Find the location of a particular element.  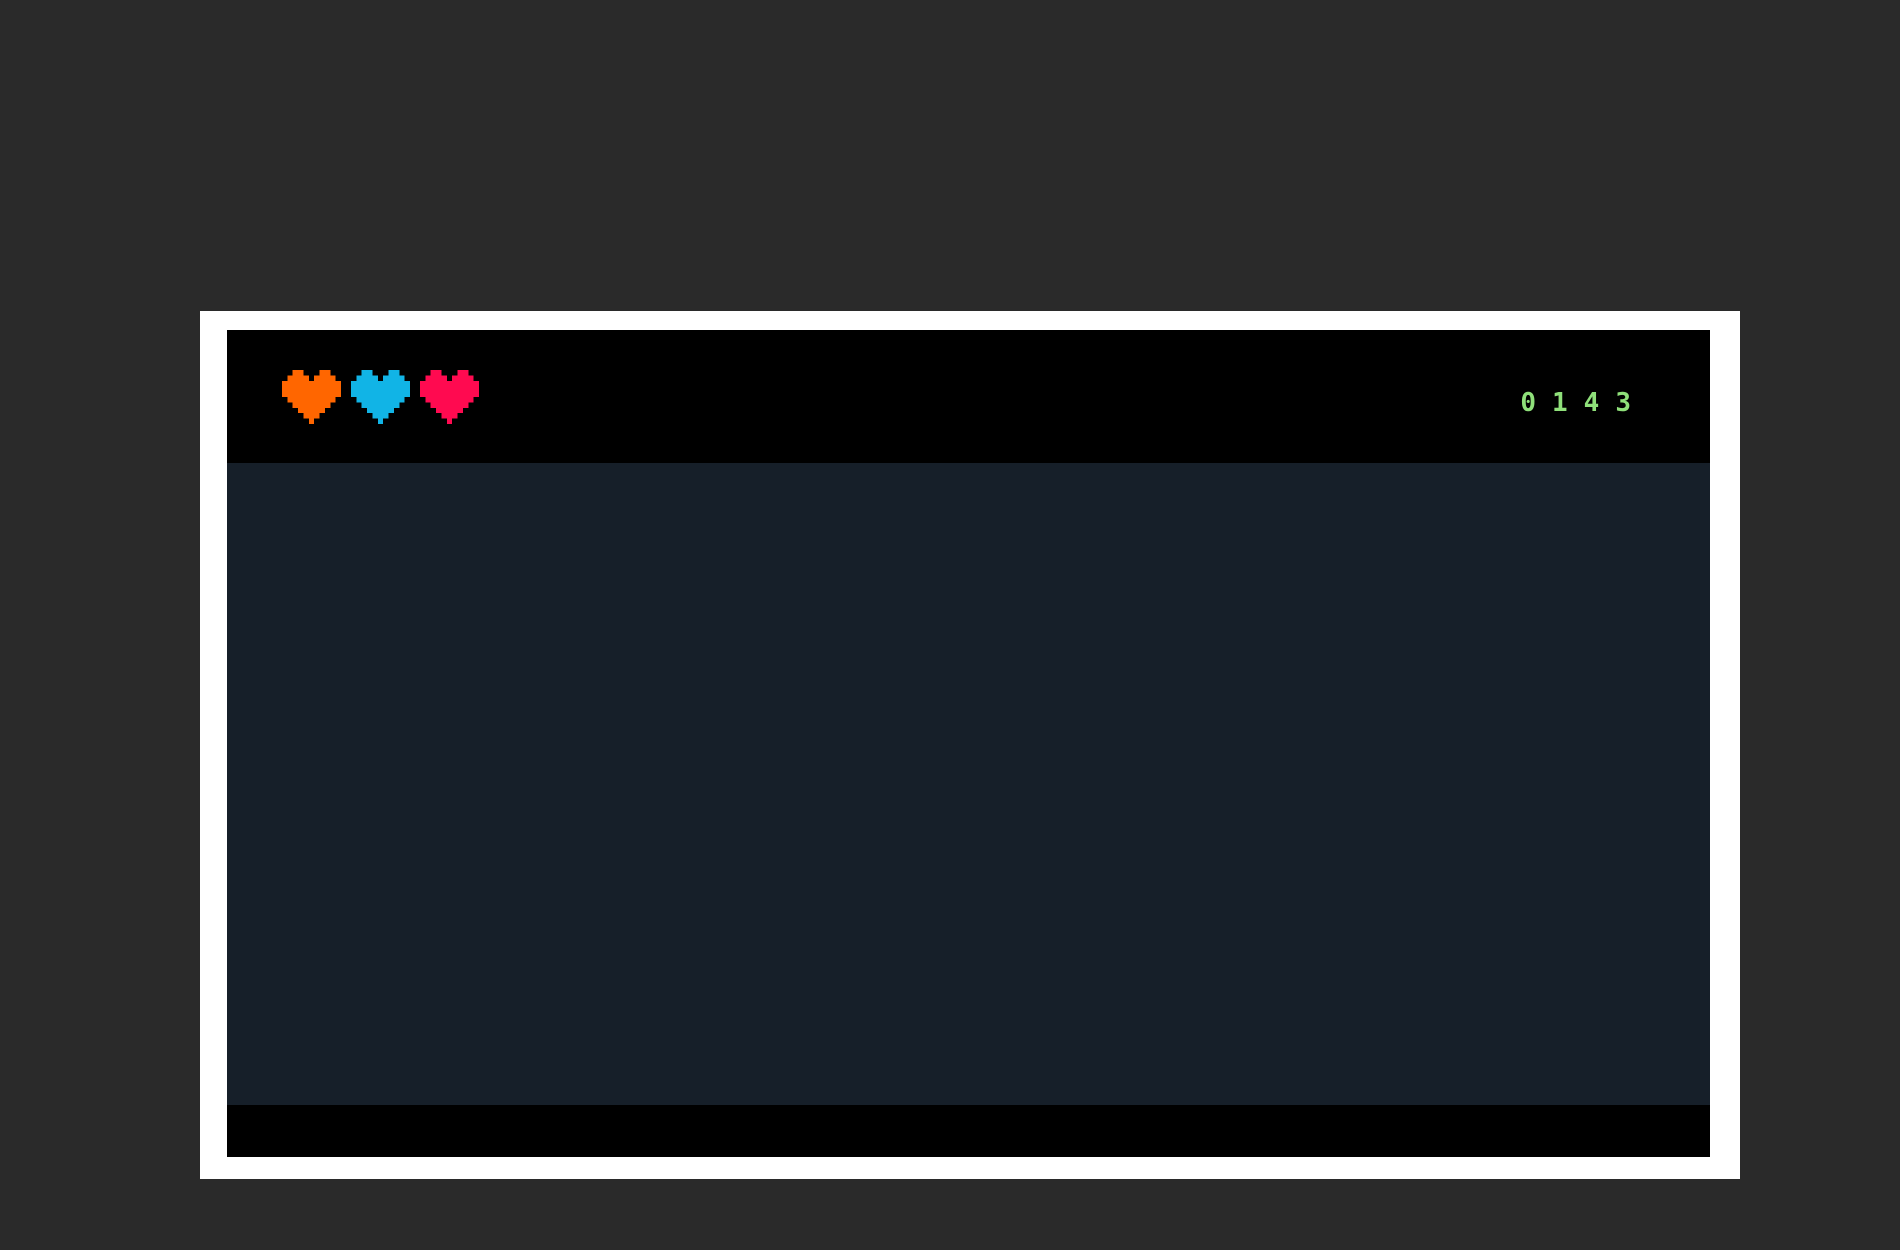

lives-display is located at coordinates (380, 397).